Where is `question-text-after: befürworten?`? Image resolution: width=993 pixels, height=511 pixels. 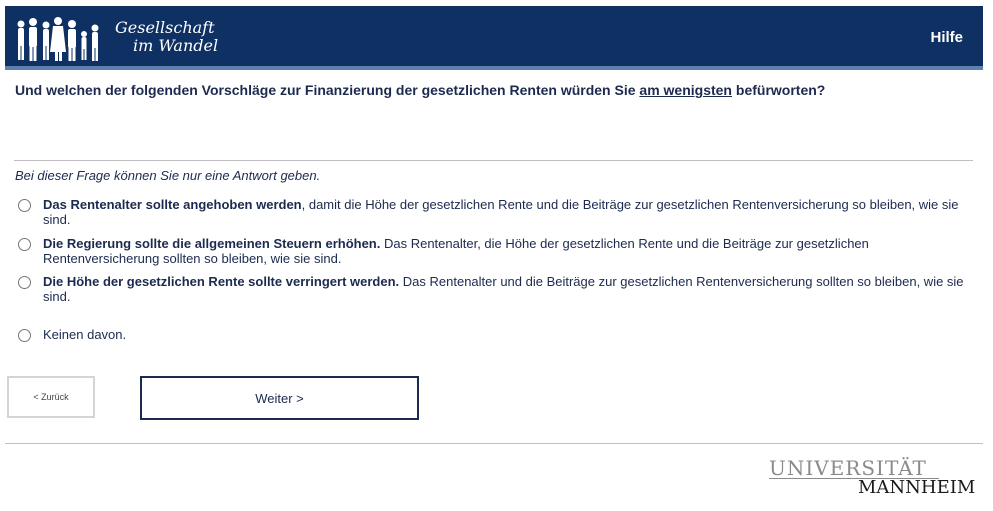
question-text-after: befürworten? is located at coordinates (779, 90).